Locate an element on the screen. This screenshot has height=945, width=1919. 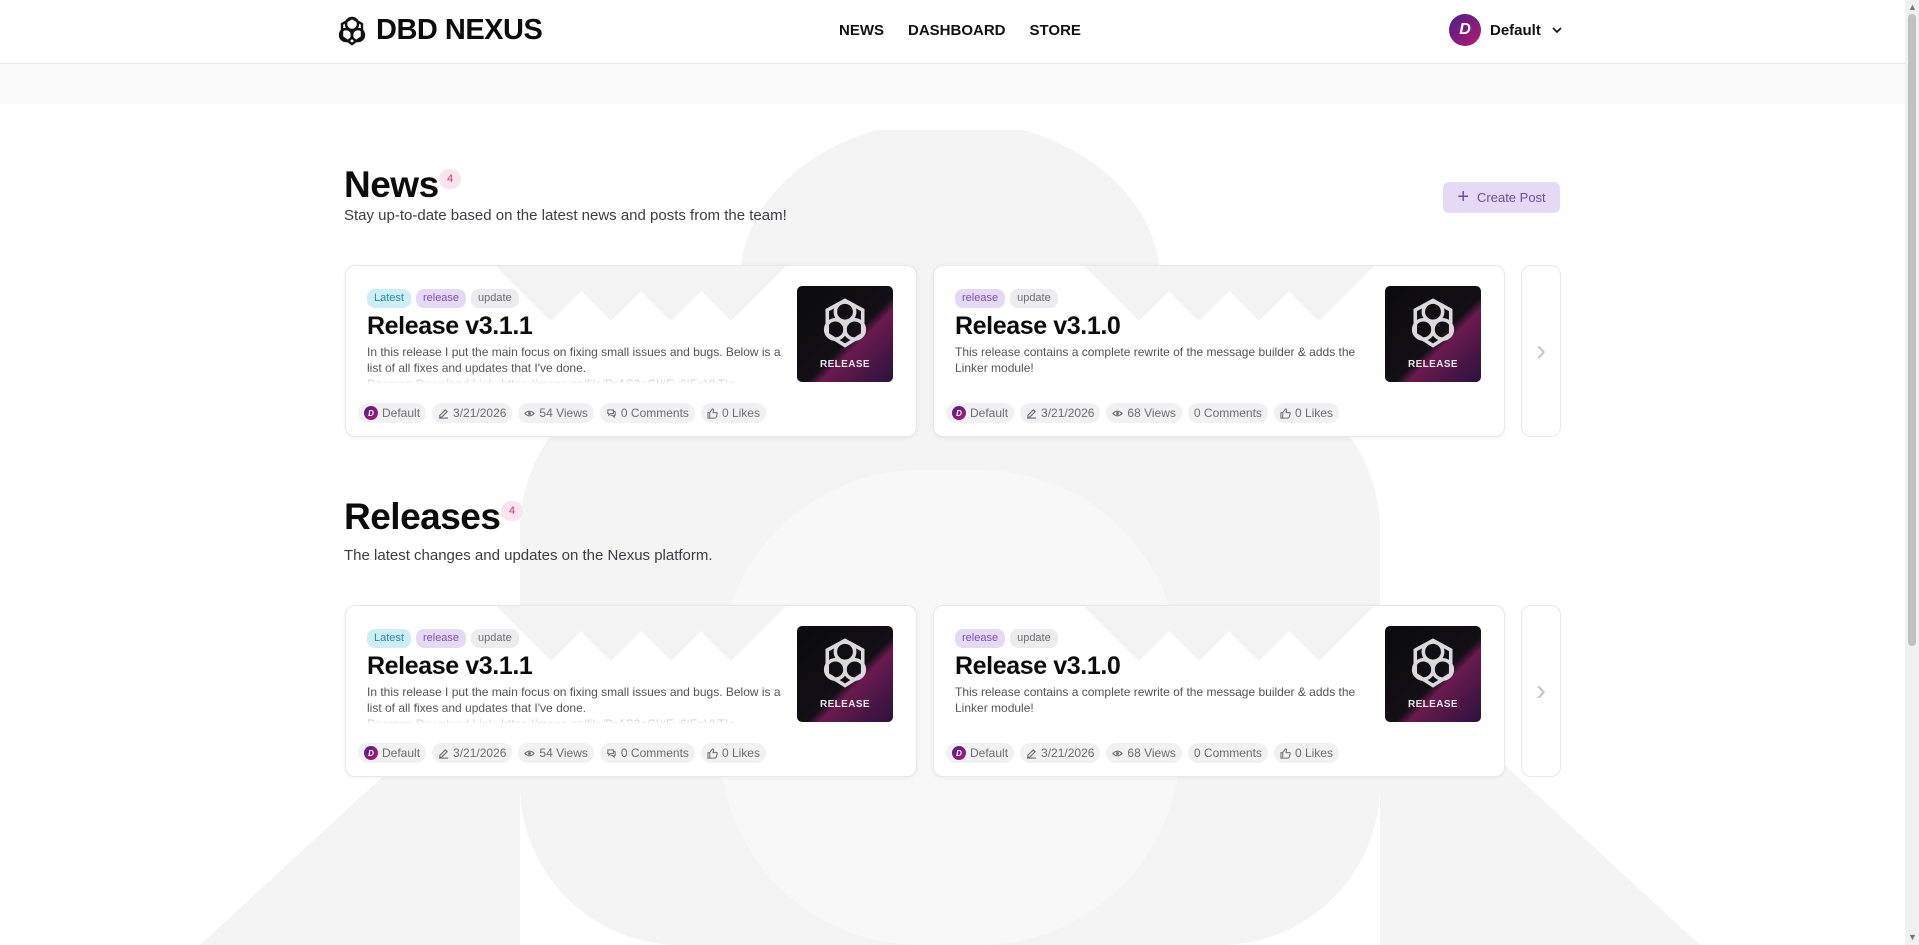
tag-list: Latest release update is located at coordinates (443, 638).